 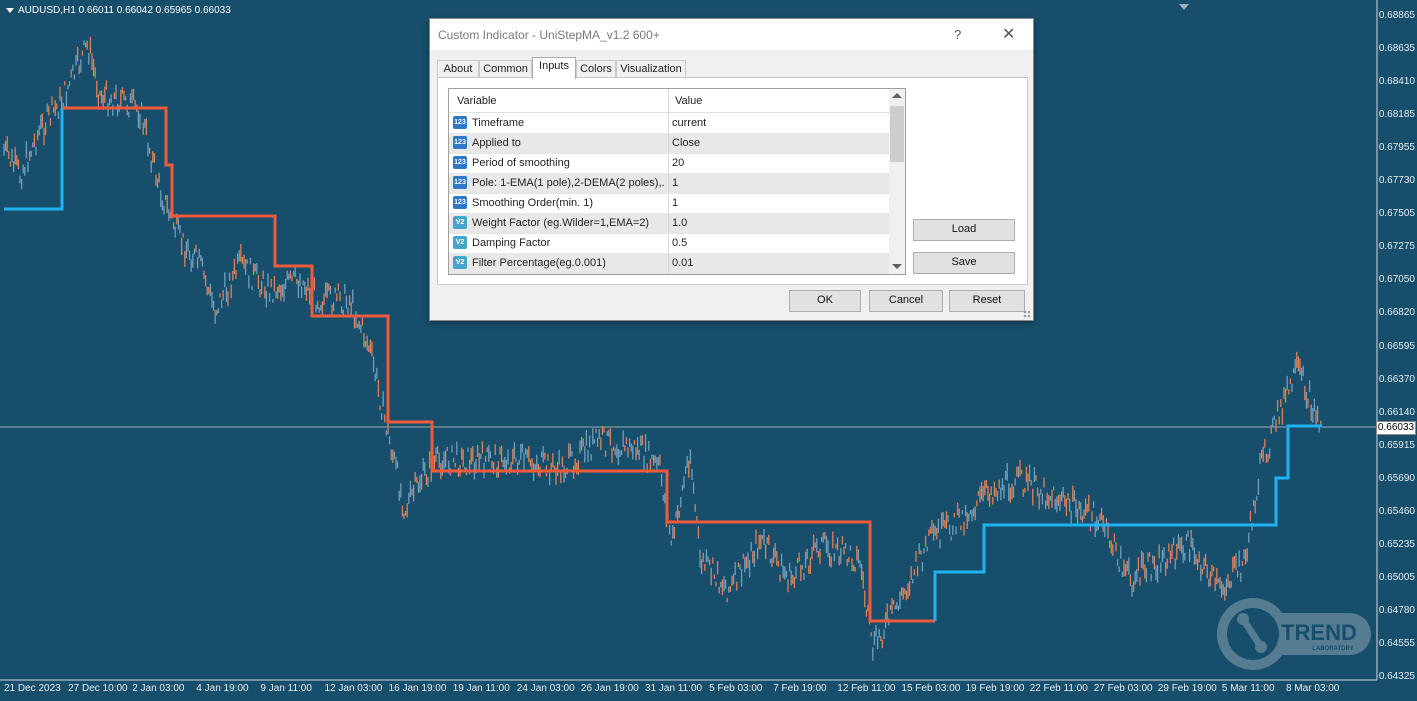 What do you see at coordinates (596, 69) in the screenshot?
I see `tab-colors: Colors` at bounding box center [596, 69].